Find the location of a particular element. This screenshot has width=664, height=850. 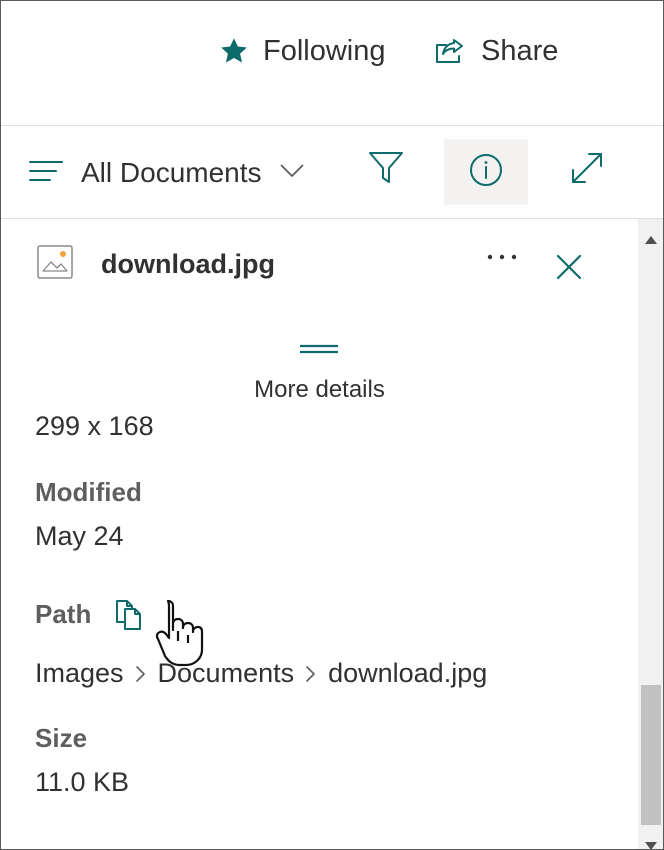

image-file-icon is located at coordinates (55, 264).